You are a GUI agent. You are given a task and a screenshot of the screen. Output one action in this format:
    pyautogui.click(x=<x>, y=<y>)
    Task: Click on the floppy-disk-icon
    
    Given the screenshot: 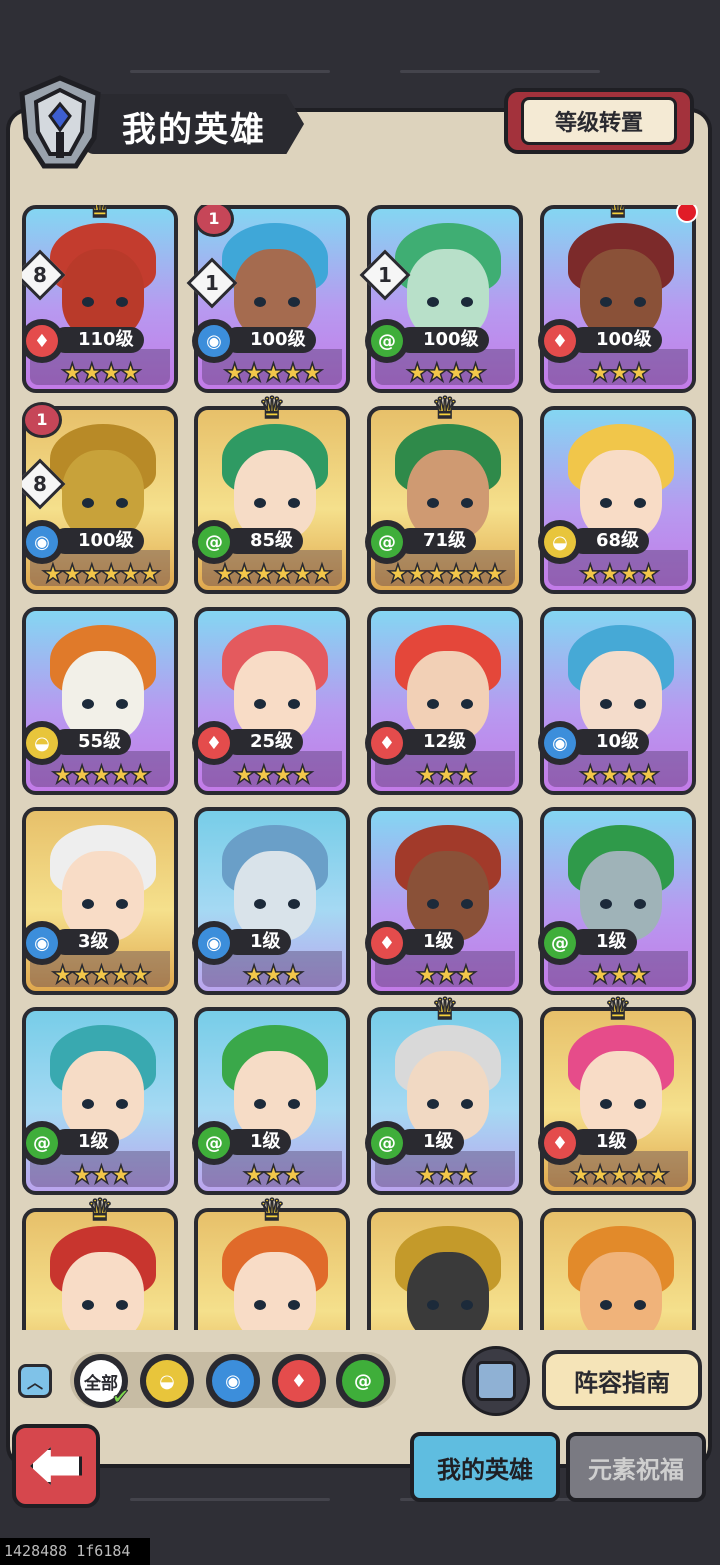 What is the action you would take?
    pyautogui.click(x=496, y=1381)
    